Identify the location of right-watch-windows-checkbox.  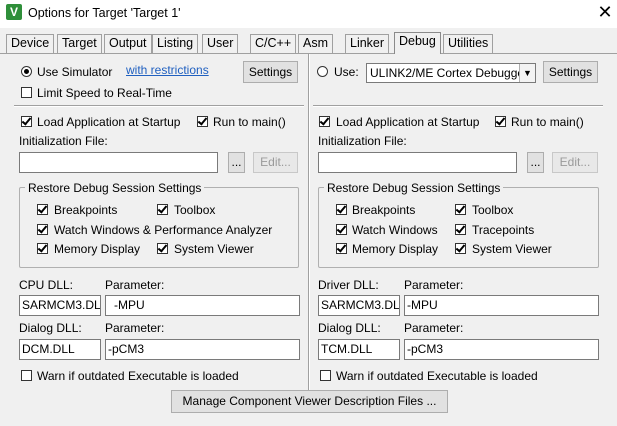
(341, 229).